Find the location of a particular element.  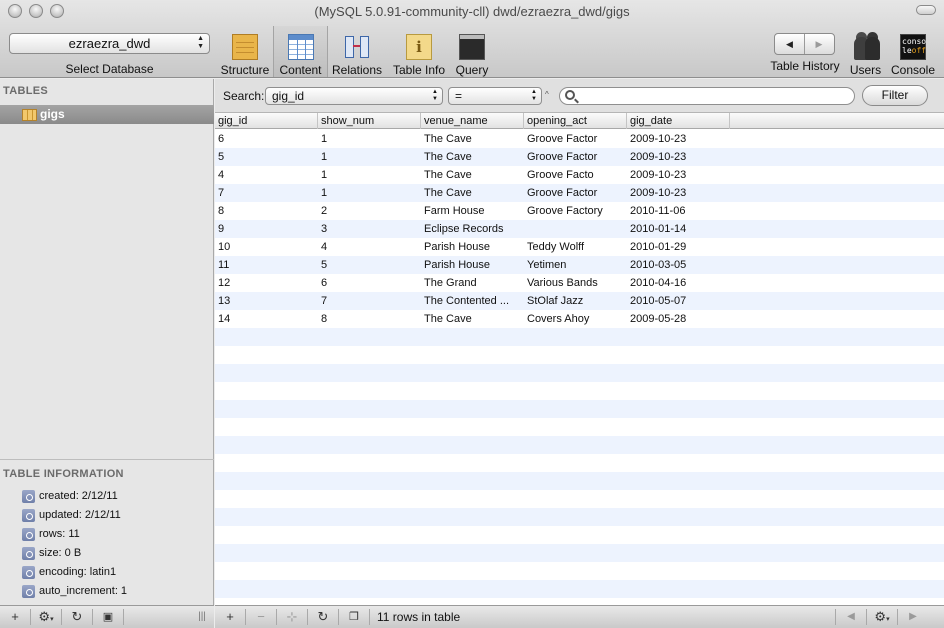

table-row: 11 5 Parish House Yetimen 2010-03-05 is located at coordinates (579, 265).